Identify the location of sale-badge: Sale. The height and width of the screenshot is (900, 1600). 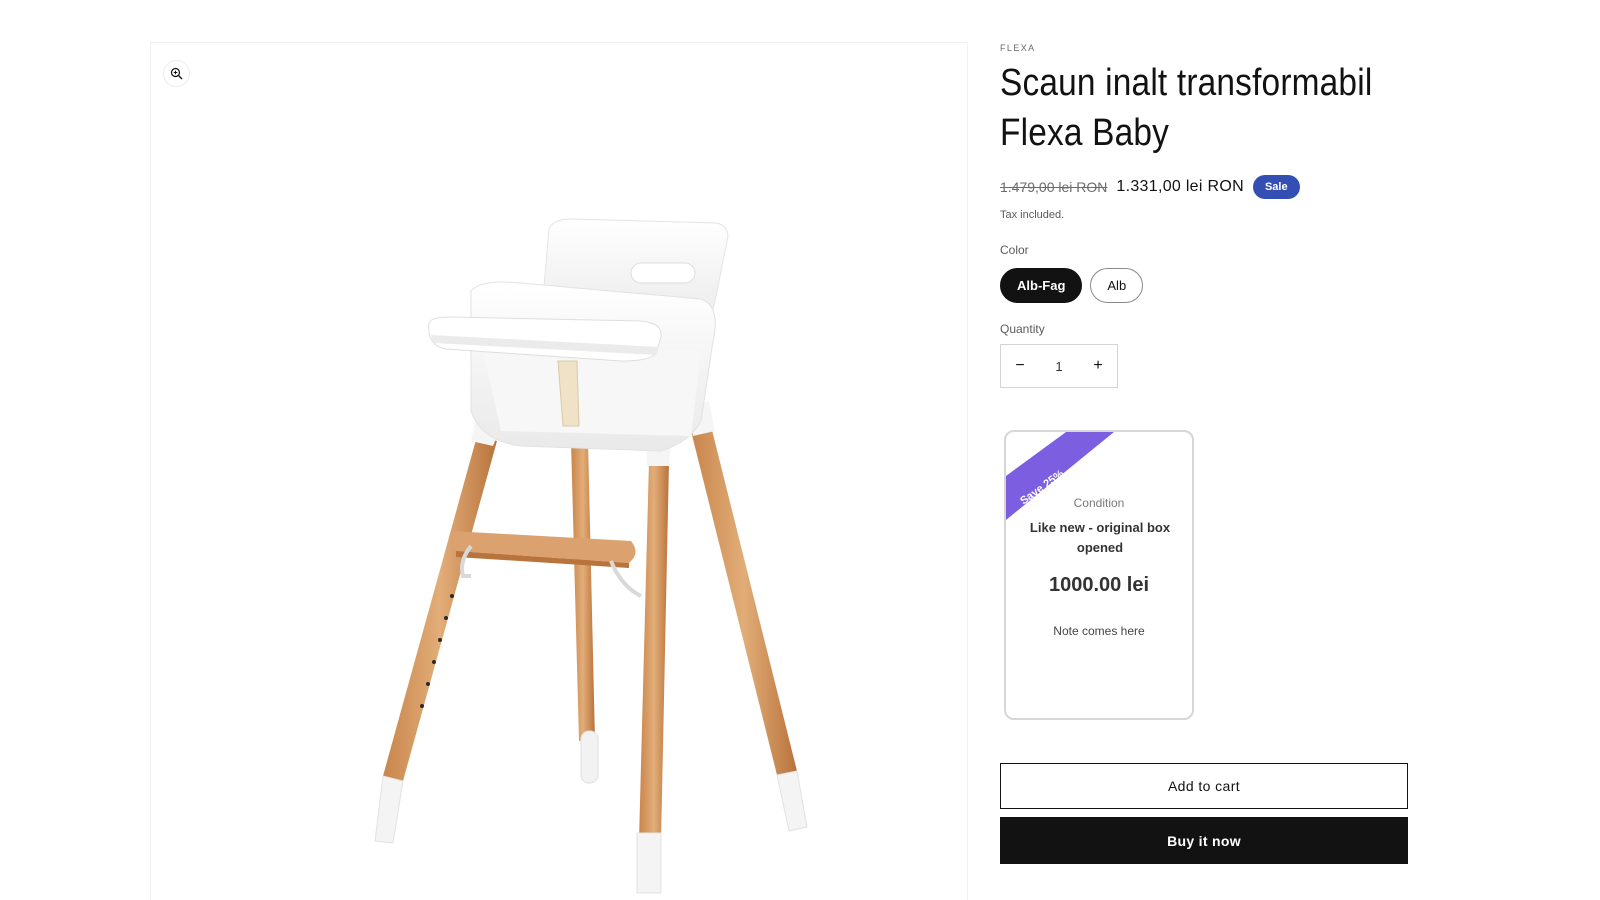
(1276, 187).